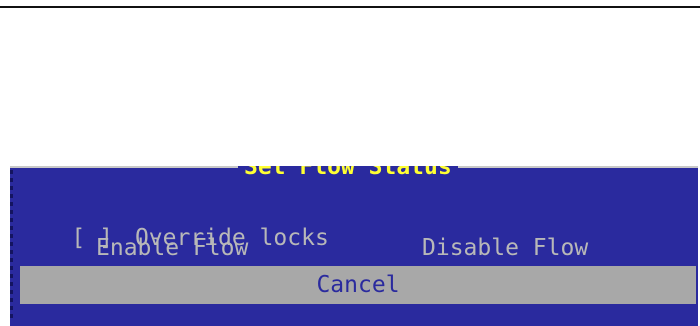  What do you see at coordinates (350, 7) in the screenshot?
I see `top-divider` at bounding box center [350, 7].